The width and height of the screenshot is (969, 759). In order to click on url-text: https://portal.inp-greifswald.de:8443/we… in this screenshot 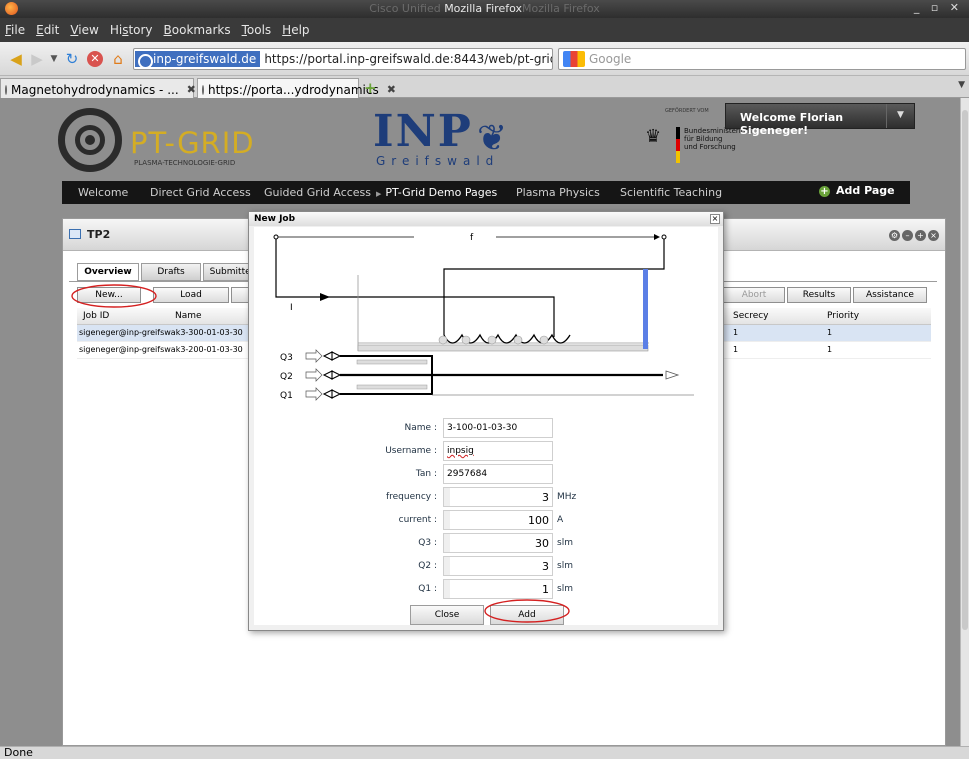, I will do `click(406, 59)`.